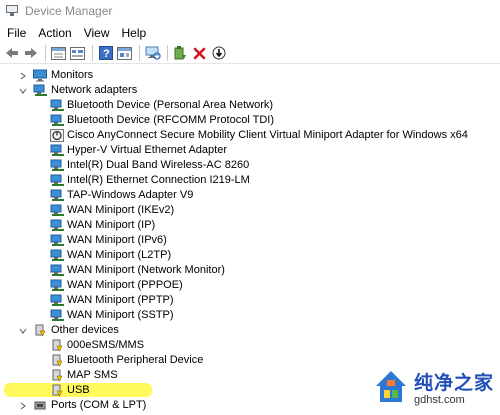  What do you see at coordinates (16, 33) in the screenshot?
I see `menu-file: File` at bounding box center [16, 33].